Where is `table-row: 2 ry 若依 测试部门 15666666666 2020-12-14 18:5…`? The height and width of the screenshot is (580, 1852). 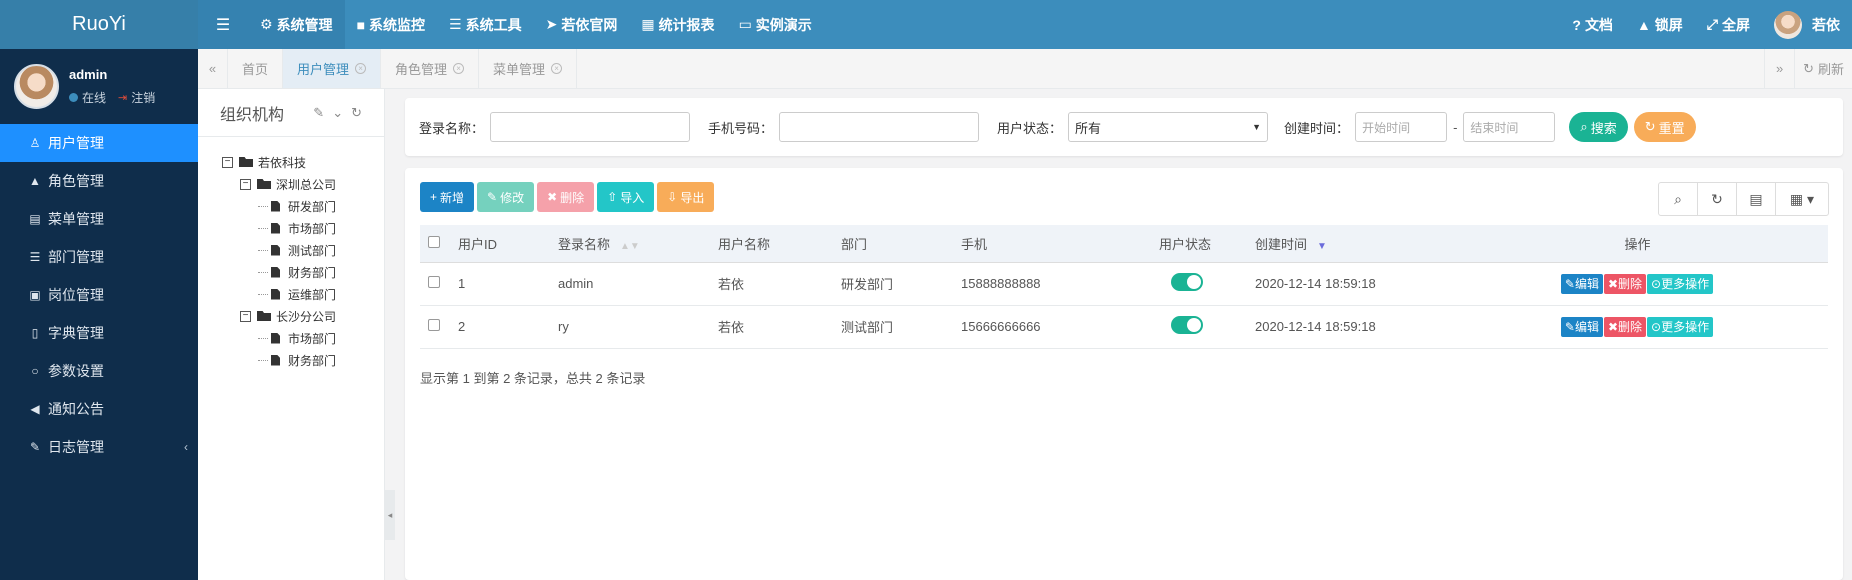 table-row: 2 ry 若依 测试部门 15666666666 2020-12-14 18:5… is located at coordinates (1124, 327).